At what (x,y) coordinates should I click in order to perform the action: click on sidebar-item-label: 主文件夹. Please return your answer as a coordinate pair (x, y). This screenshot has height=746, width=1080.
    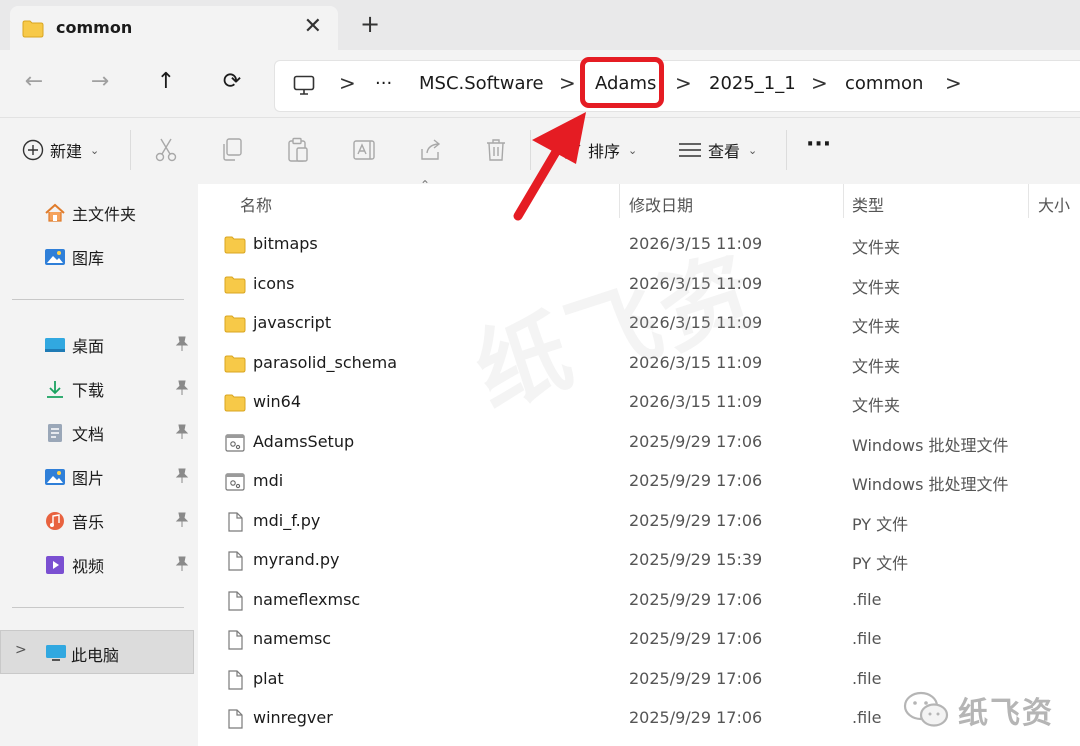
    Looking at the image, I should click on (104, 214).